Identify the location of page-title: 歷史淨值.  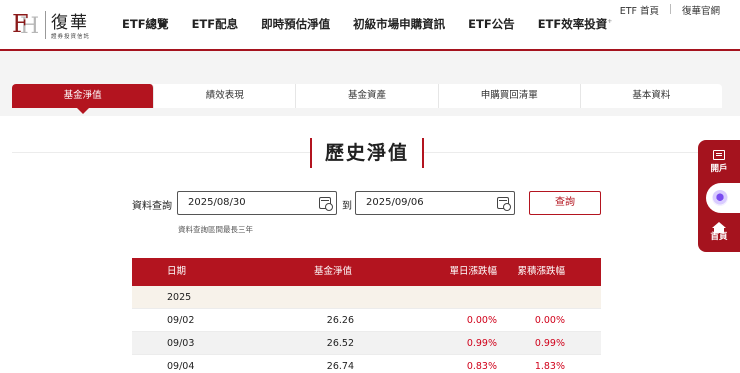
(366, 153).